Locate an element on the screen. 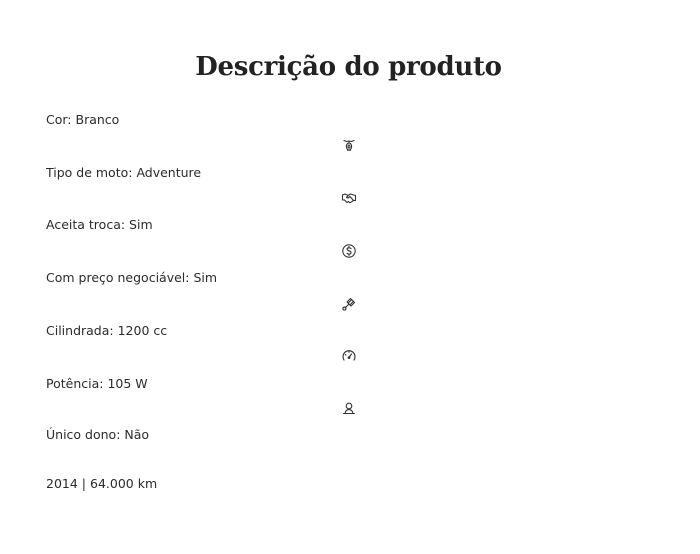 This screenshot has height=554, width=700. motorcycle-icon is located at coordinates (349, 145).